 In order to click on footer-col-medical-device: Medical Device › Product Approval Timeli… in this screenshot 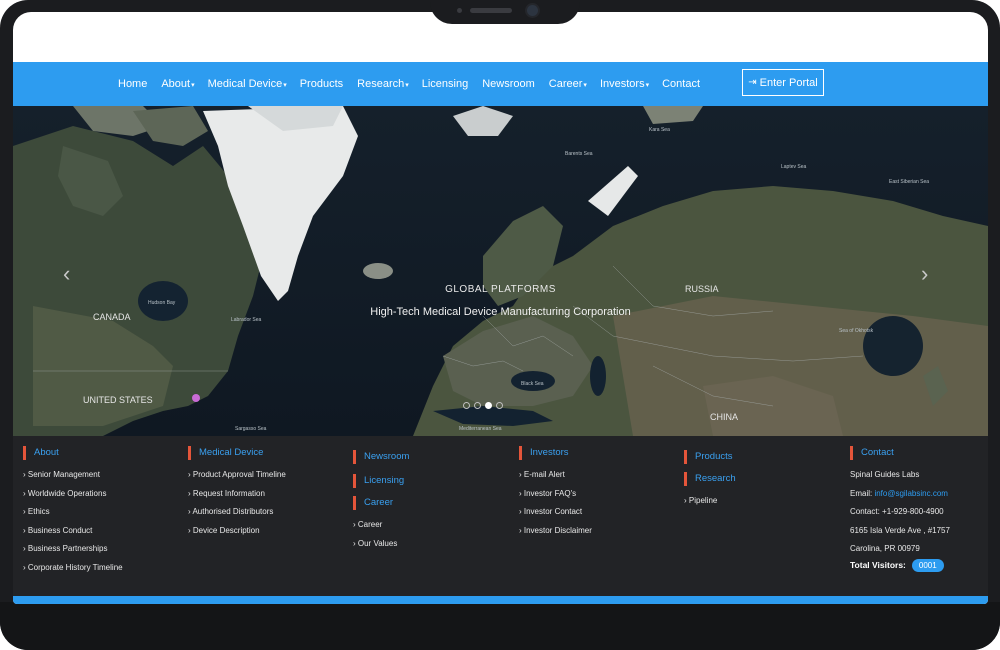, I will do `click(237, 493)`.